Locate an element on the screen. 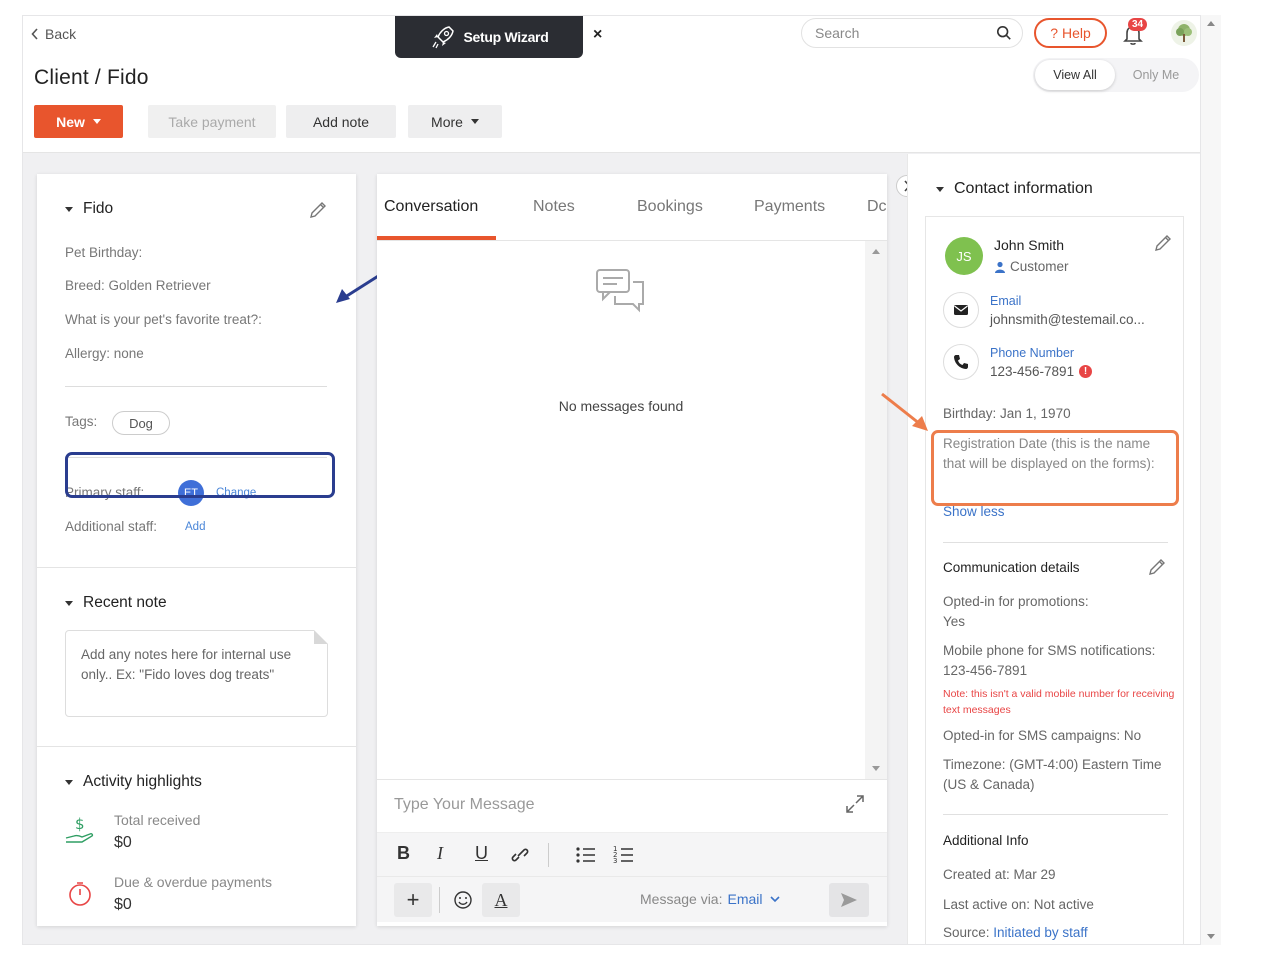  total-received-label: Total received is located at coordinates (157, 820).